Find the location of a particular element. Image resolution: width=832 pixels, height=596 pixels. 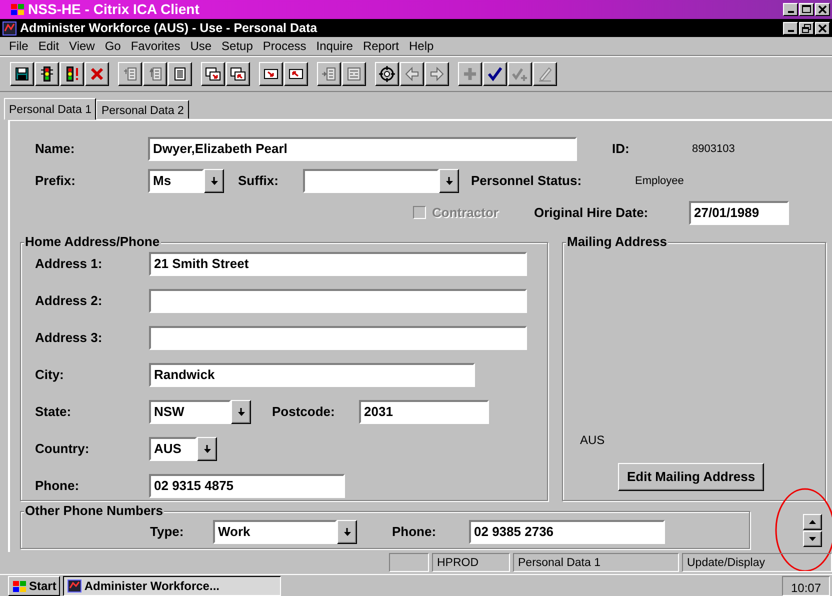

city-label: City: is located at coordinates (50, 375).